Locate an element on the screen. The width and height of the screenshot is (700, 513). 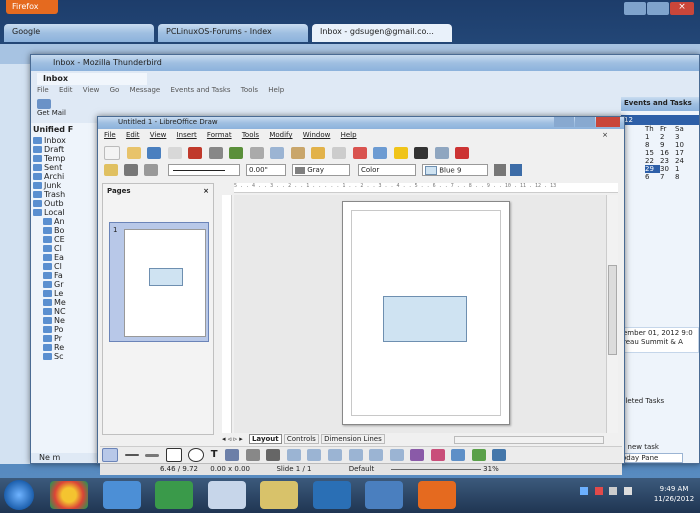
connector-tool-icon is located at coordinates (252, 455).